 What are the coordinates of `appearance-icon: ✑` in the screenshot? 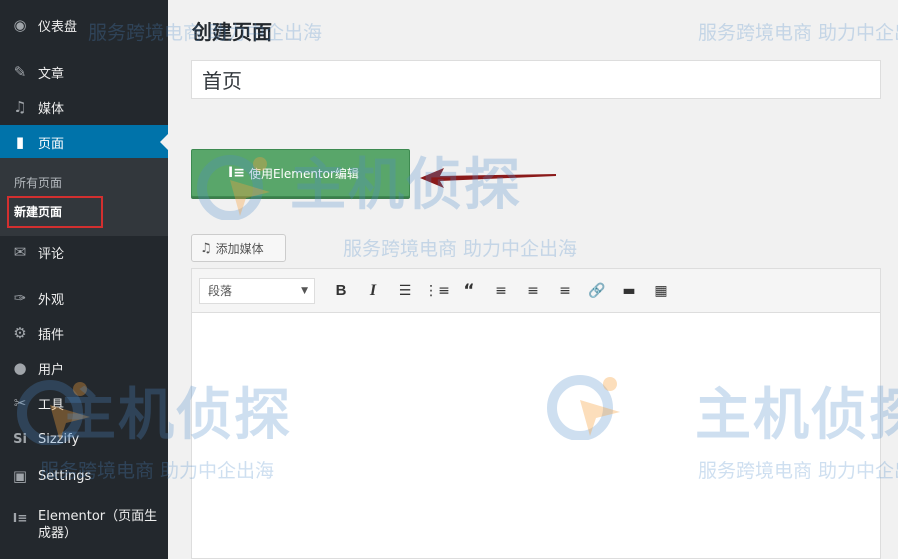 It's located at (20, 298).